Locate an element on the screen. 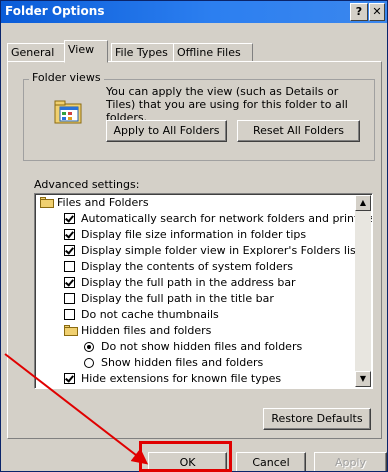  reset-all-folders-button: Reset All Folders is located at coordinates (298, 131).